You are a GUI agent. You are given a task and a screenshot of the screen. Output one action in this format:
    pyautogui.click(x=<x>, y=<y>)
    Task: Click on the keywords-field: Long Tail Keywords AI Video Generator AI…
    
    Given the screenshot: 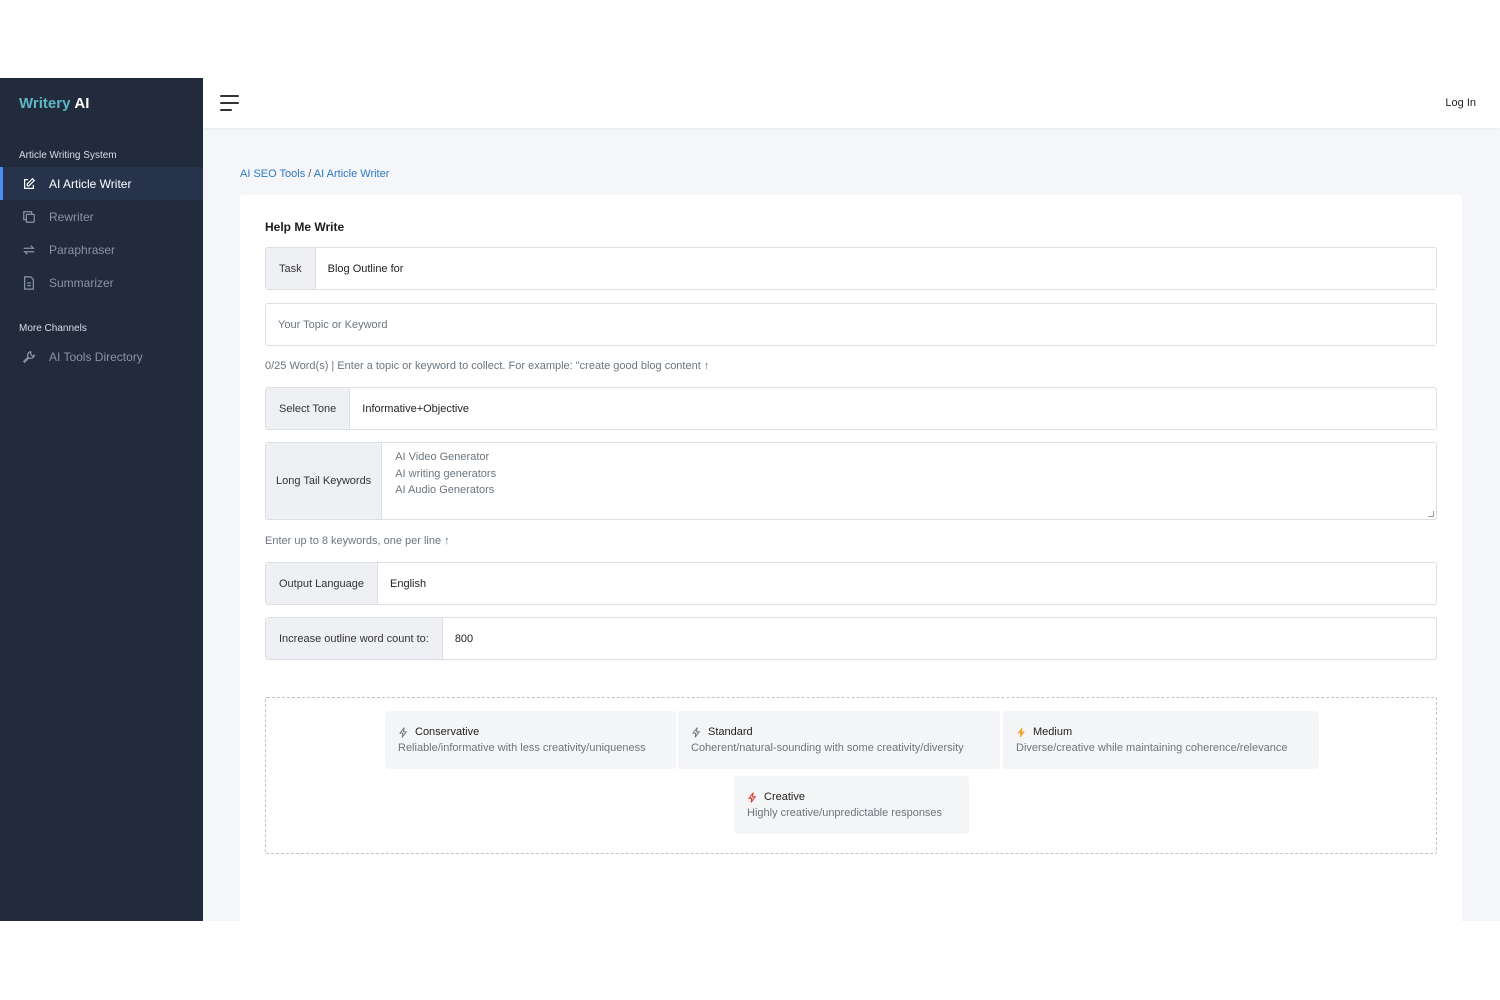 What is the action you would take?
    pyautogui.click(x=851, y=481)
    